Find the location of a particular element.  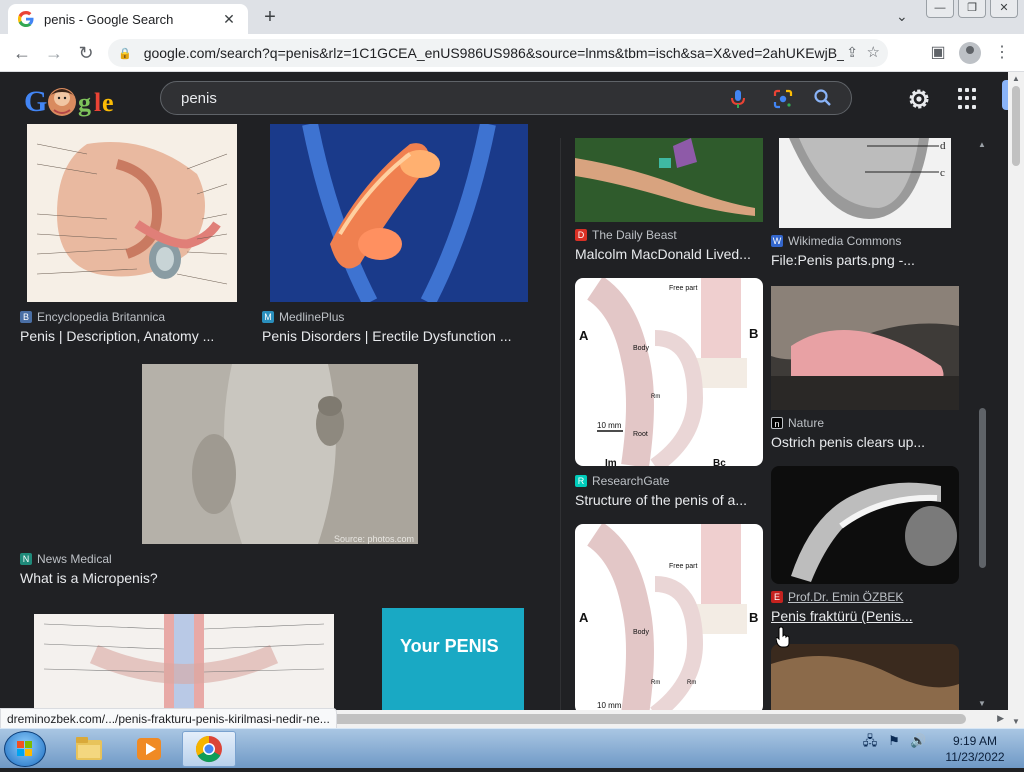

settings-gear-icon is located at coordinates (919, 99).